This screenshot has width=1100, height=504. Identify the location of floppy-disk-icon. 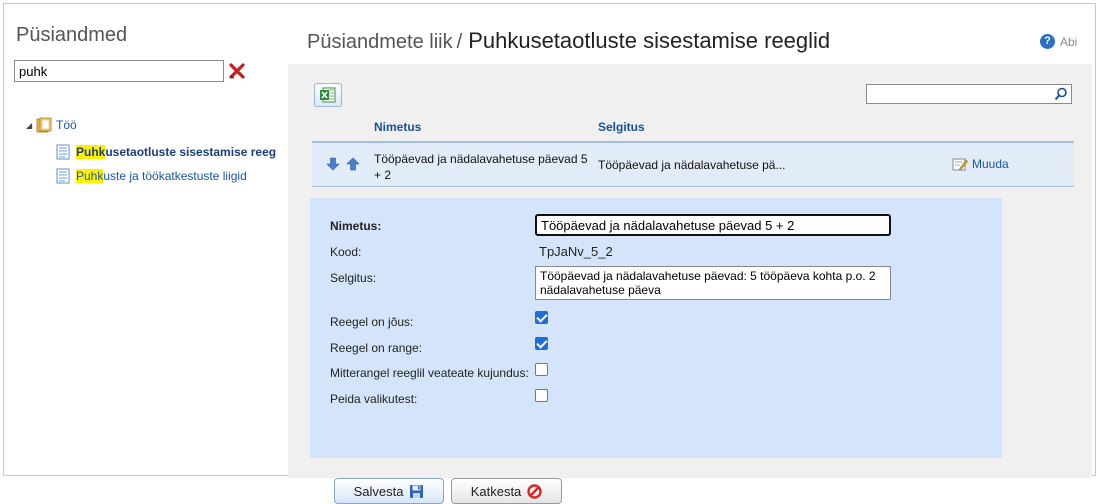
(417, 491).